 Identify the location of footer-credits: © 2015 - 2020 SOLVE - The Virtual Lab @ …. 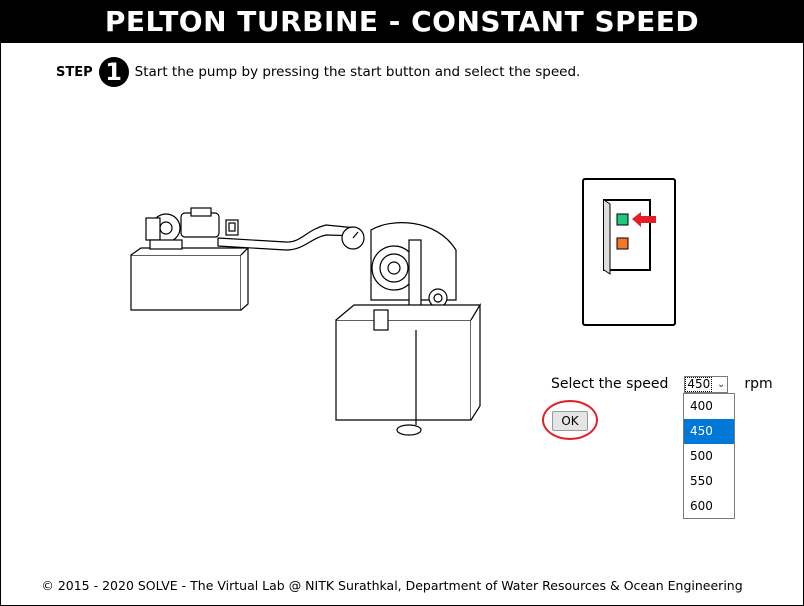
(392, 585).